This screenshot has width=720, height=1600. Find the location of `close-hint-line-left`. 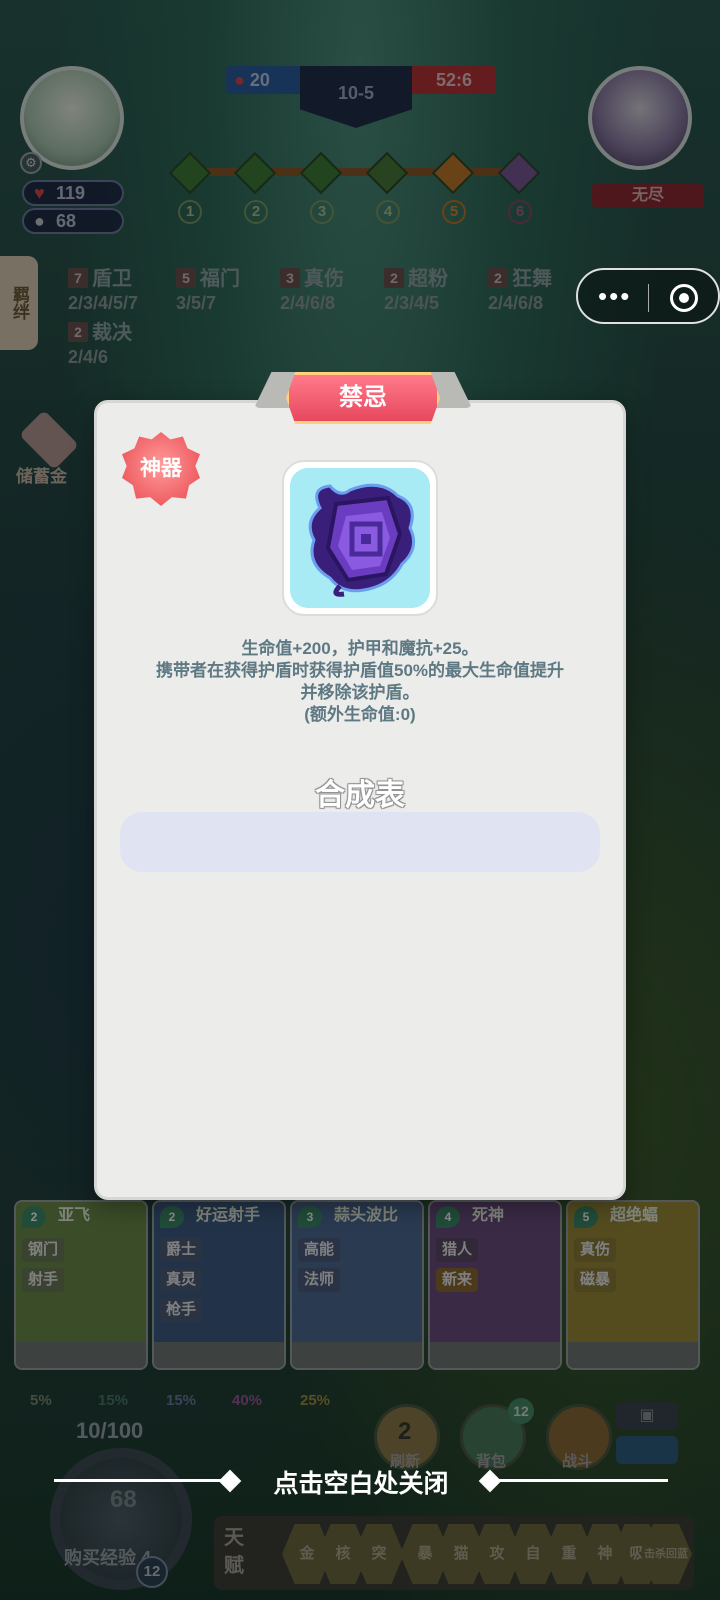

close-hint-line-left is located at coordinates (143, 1480).